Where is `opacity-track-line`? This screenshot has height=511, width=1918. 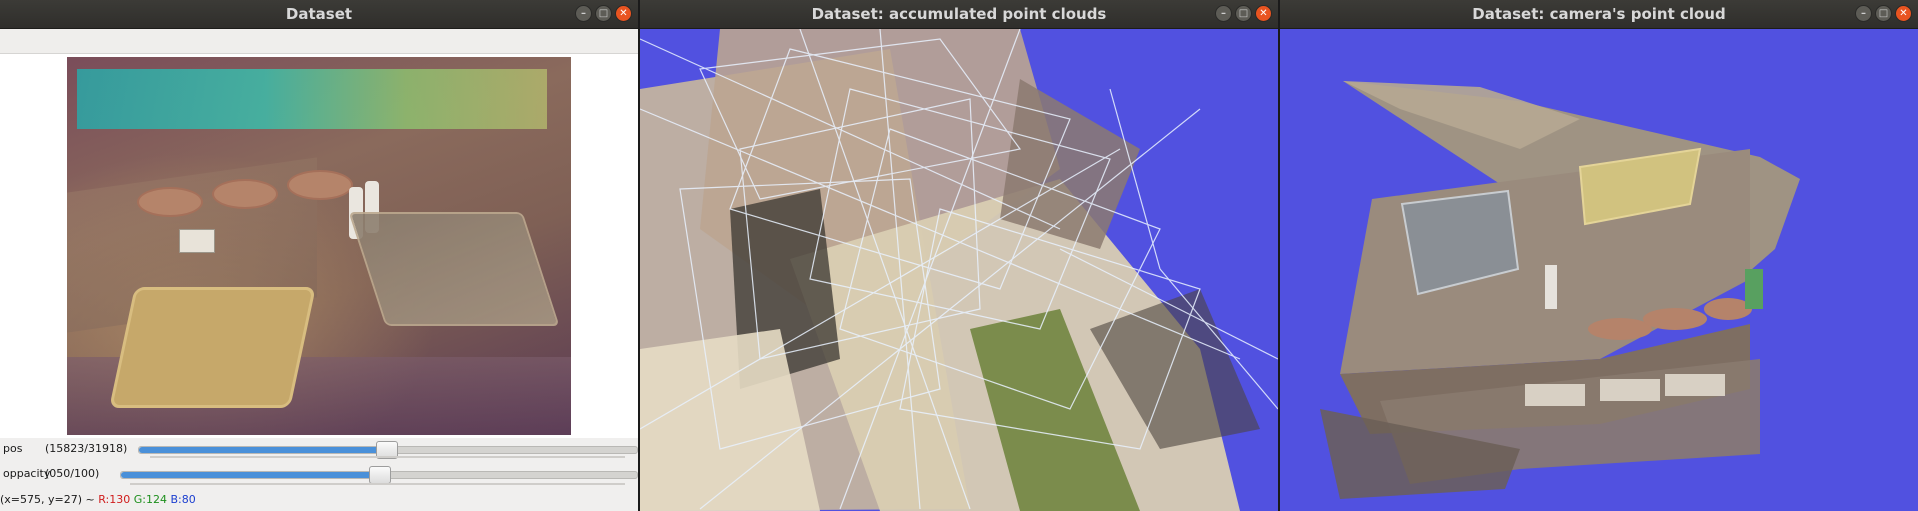
opacity-track-line is located at coordinates (377, 484).